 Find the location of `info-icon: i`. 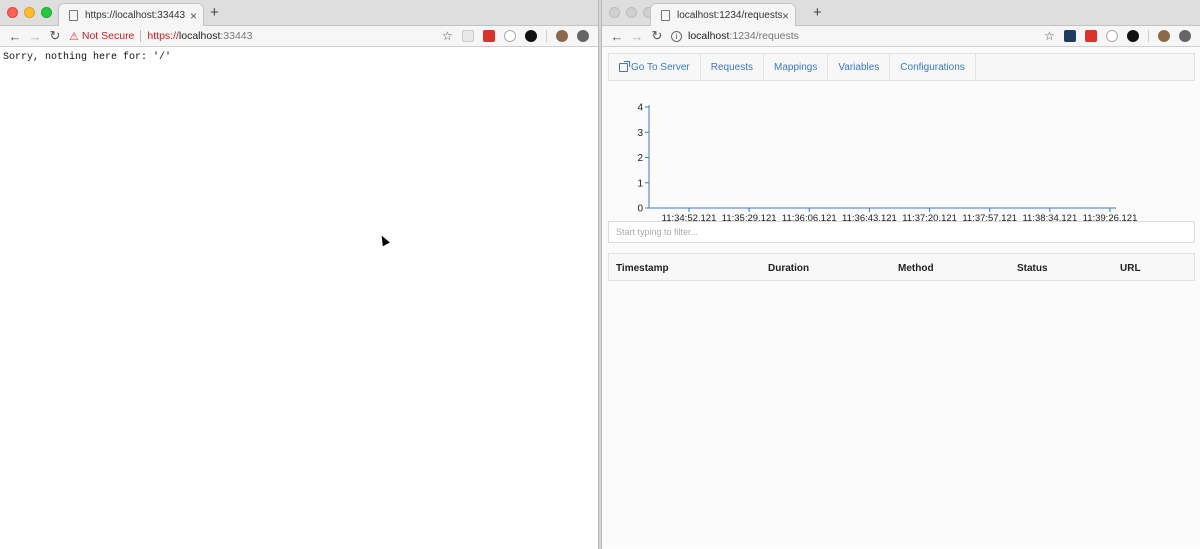

info-icon: i is located at coordinates (676, 36).